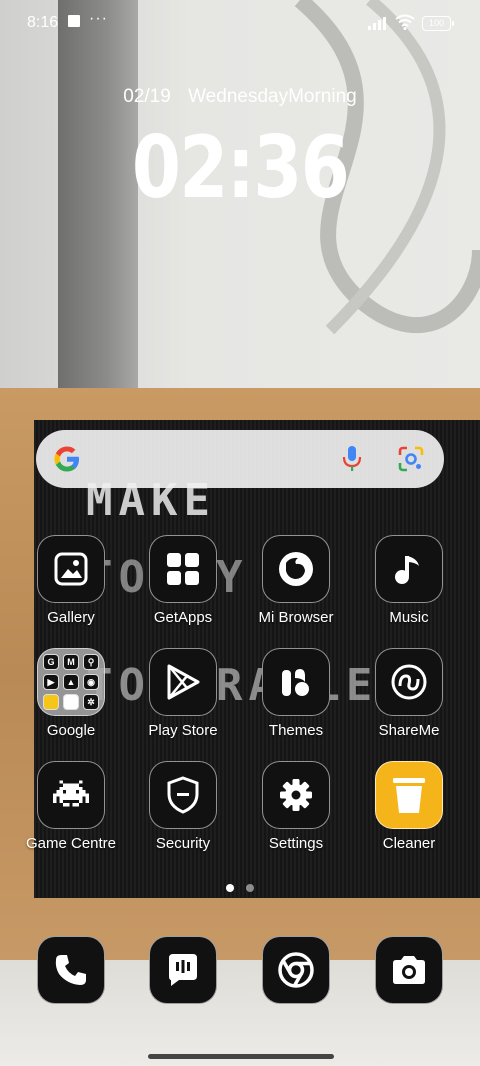 The height and width of the screenshot is (1066, 480). Describe the element at coordinates (183, 682) in the screenshot. I see `play-store-icon` at that location.